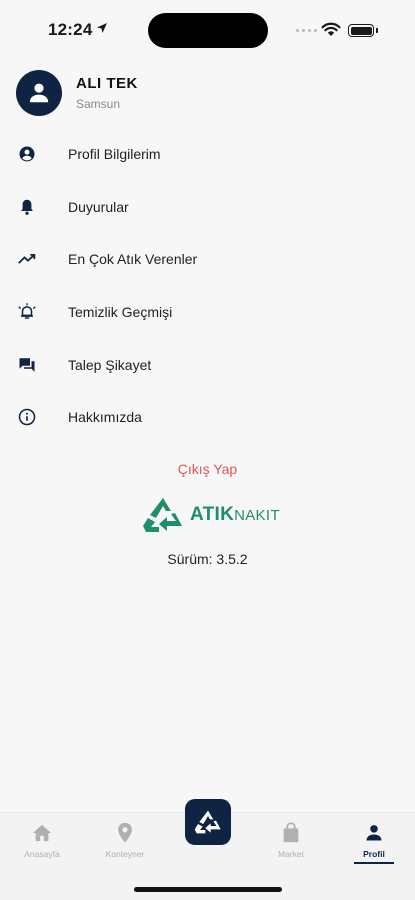 Image resolution: width=415 pixels, height=900 pixels. I want to click on battery-icon, so click(361, 30).